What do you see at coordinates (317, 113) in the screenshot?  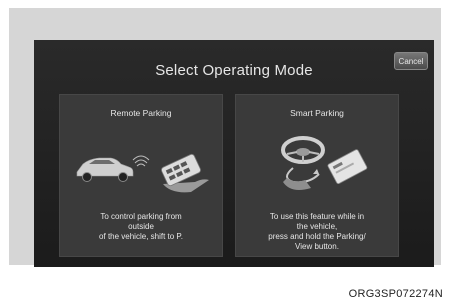 I see `smart-parking-title: Smart Parking` at bounding box center [317, 113].